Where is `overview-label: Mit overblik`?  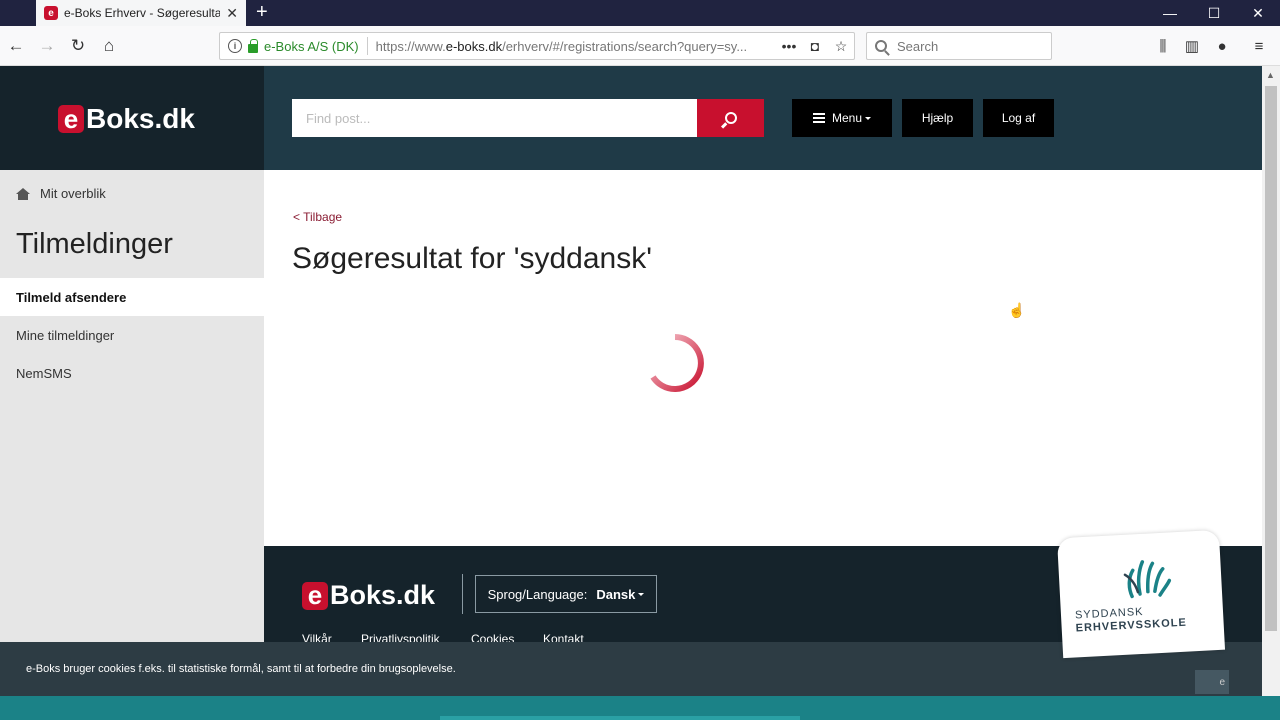
overview-label: Mit overblik is located at coordinates (73, 193).